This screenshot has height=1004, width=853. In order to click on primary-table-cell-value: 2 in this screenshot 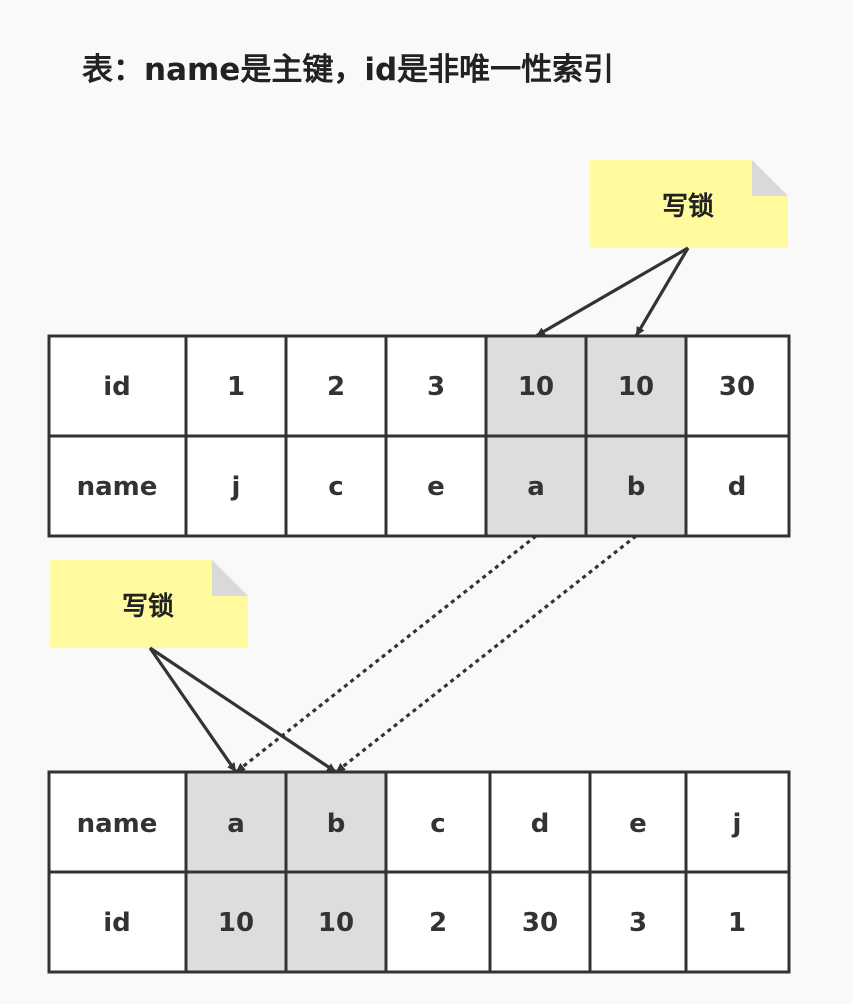, I will do `click(438, 923)`.